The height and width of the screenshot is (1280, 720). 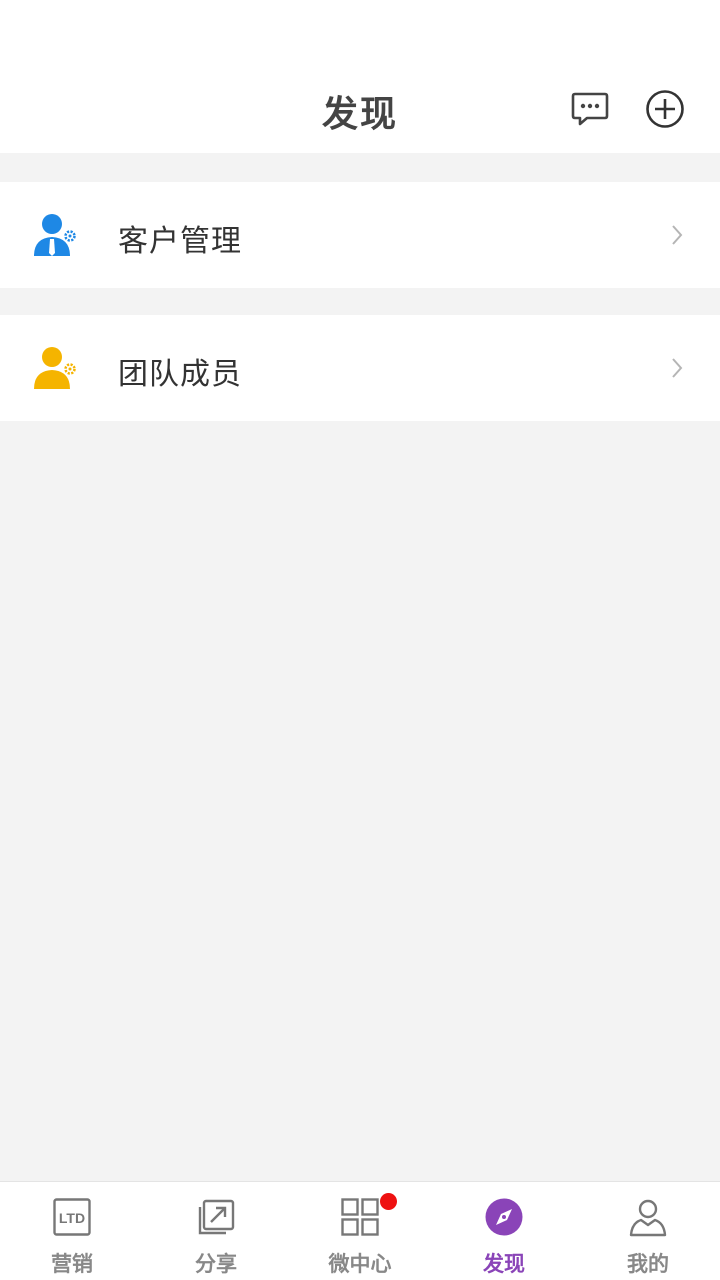 I want to click on menu-item-label: 团队成员, so click(x=180, y=374).